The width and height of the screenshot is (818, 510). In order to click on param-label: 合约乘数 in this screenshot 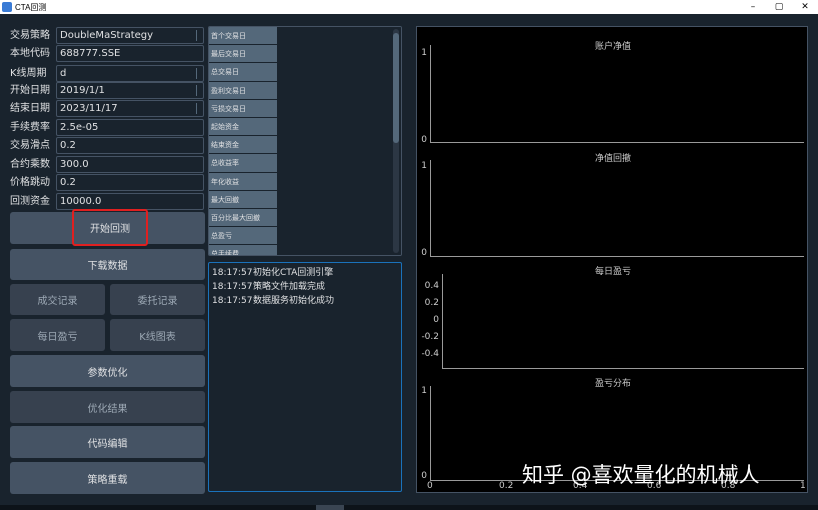, I will do `click(30, 164)`.